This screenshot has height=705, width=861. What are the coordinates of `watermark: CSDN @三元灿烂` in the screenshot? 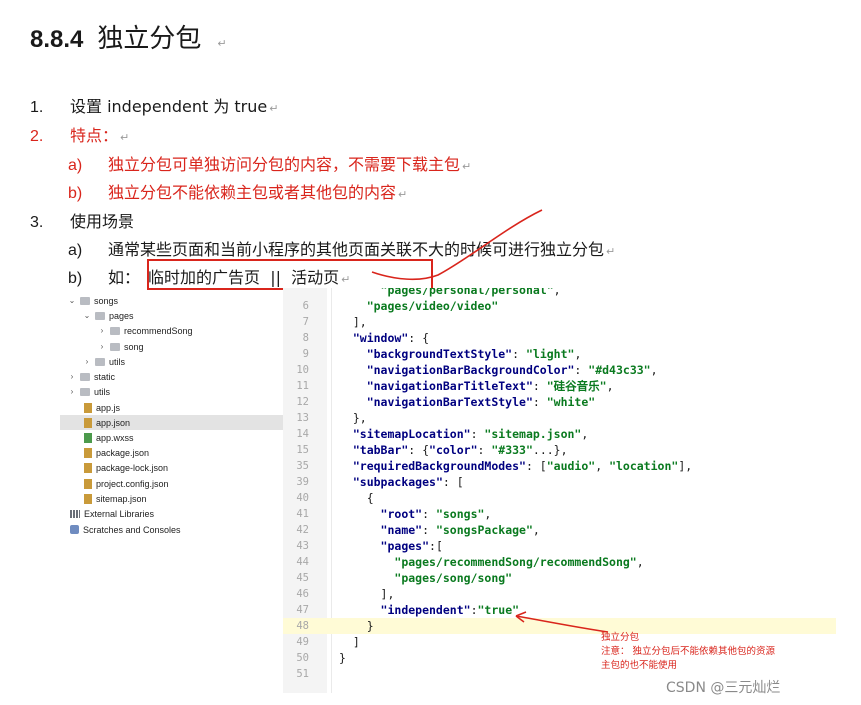 It's located at (723, 688).